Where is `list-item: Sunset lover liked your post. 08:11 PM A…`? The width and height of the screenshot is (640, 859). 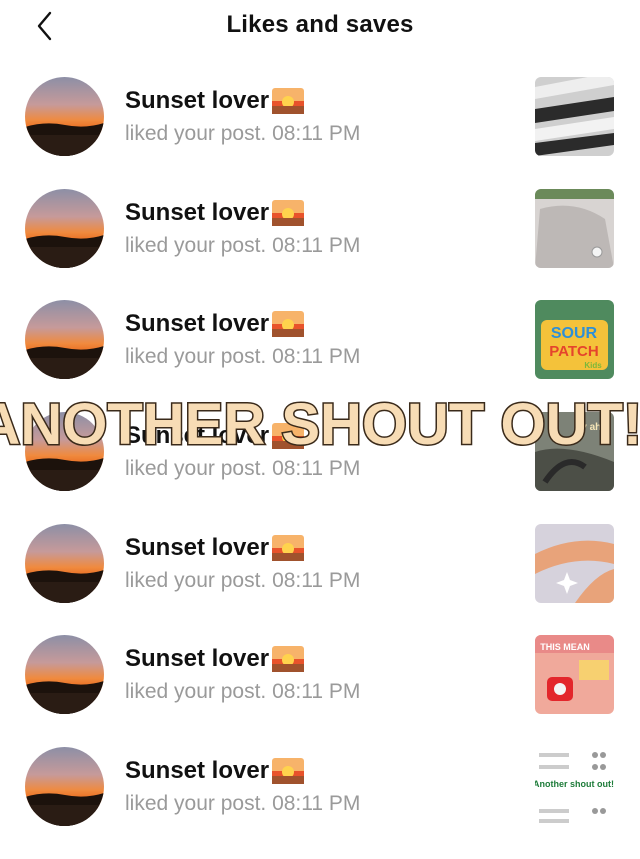
list-item: Sunset lover liked your post. 08:11 PM A… is located at coordinates (320, 803).